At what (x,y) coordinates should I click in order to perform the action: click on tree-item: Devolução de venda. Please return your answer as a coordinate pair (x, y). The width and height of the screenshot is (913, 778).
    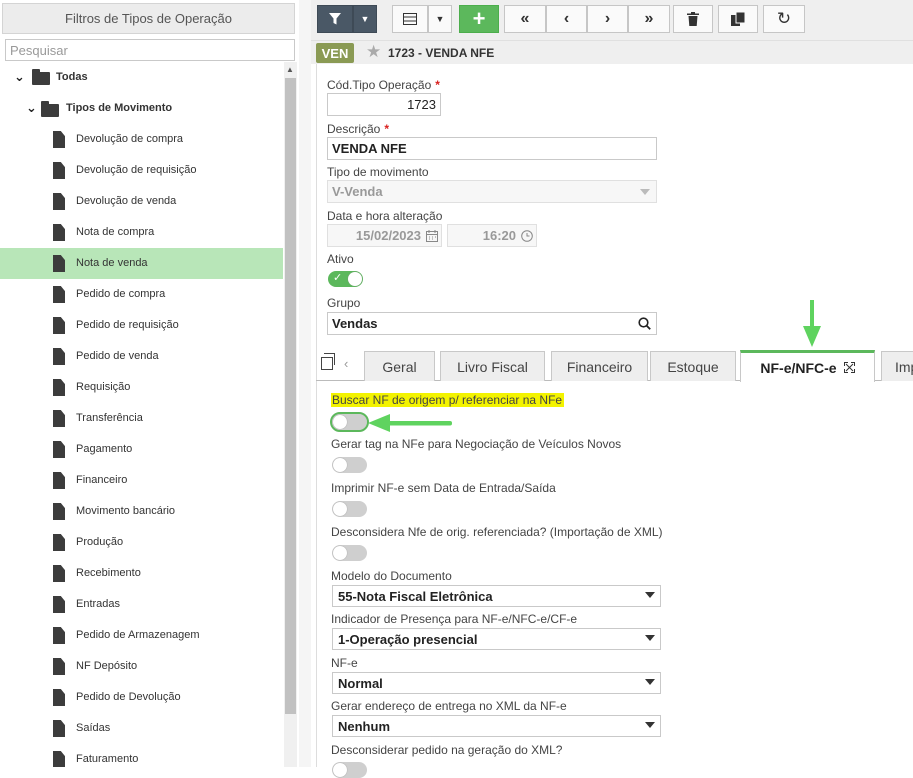
    Looking at the image, I should click on (141, 201).